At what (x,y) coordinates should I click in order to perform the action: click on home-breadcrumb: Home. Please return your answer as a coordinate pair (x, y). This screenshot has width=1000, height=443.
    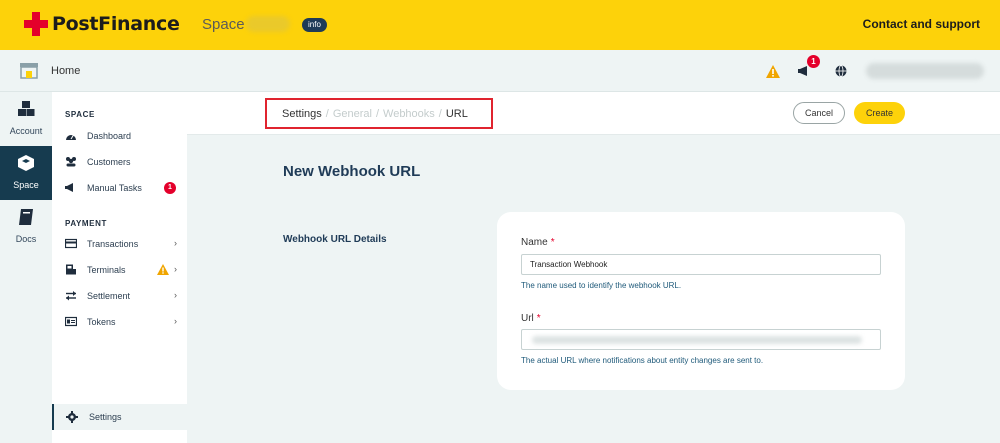
    Looking at the image, I should click on (65, 71).